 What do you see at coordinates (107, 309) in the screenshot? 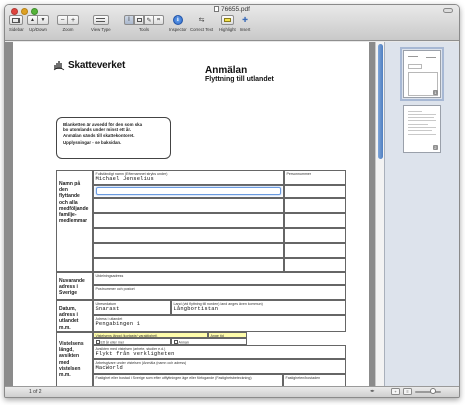
I see `utresedatum-value: Snarast` at bounding box center [107, 309].